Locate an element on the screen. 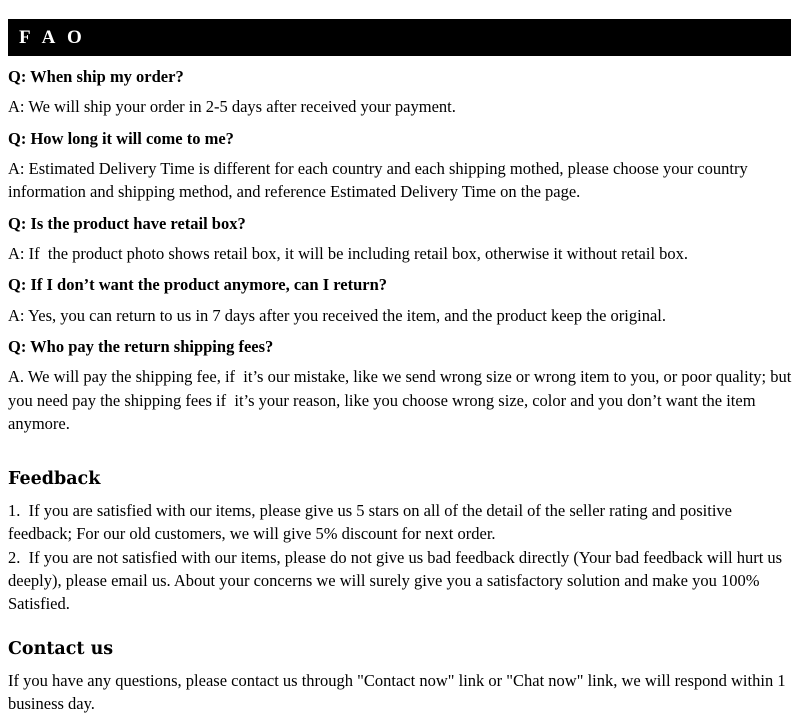 The height and width of the screenshot is (716, 800). contact-heading: Contact us is located at coordinates (61, 648).